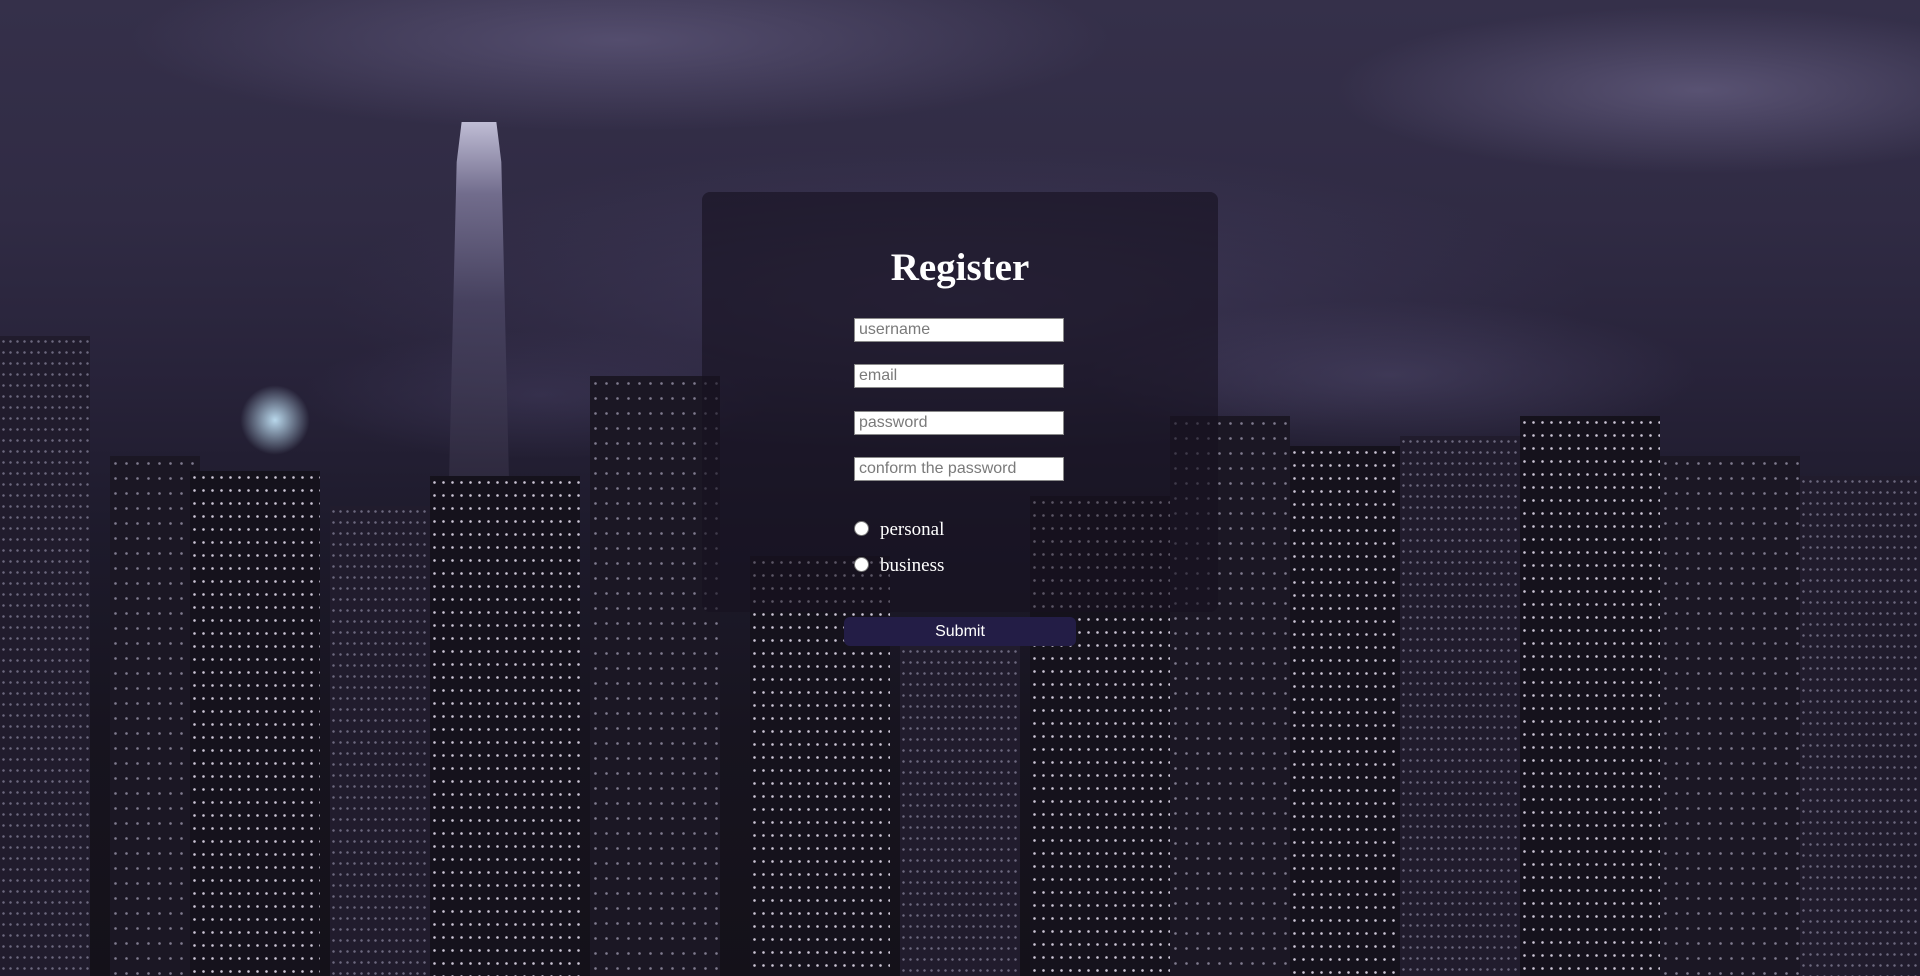 This screenshot has width=1920, height=976. Describe the element at coordinates (960, 267) in the screenshot. I see `register-title: Register` at that location.